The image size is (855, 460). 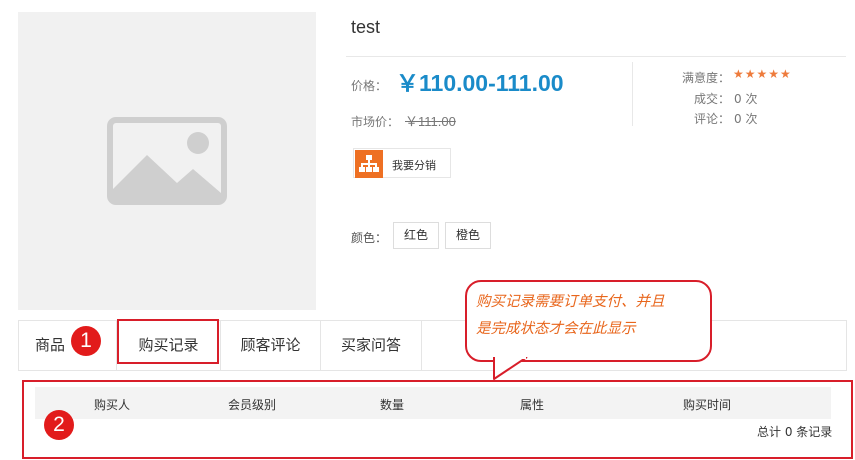 What do you see at coordinates (762, 74) in the screenshot?
I see `rating-stars: ★★★★★` at bounding box center [762, 74].